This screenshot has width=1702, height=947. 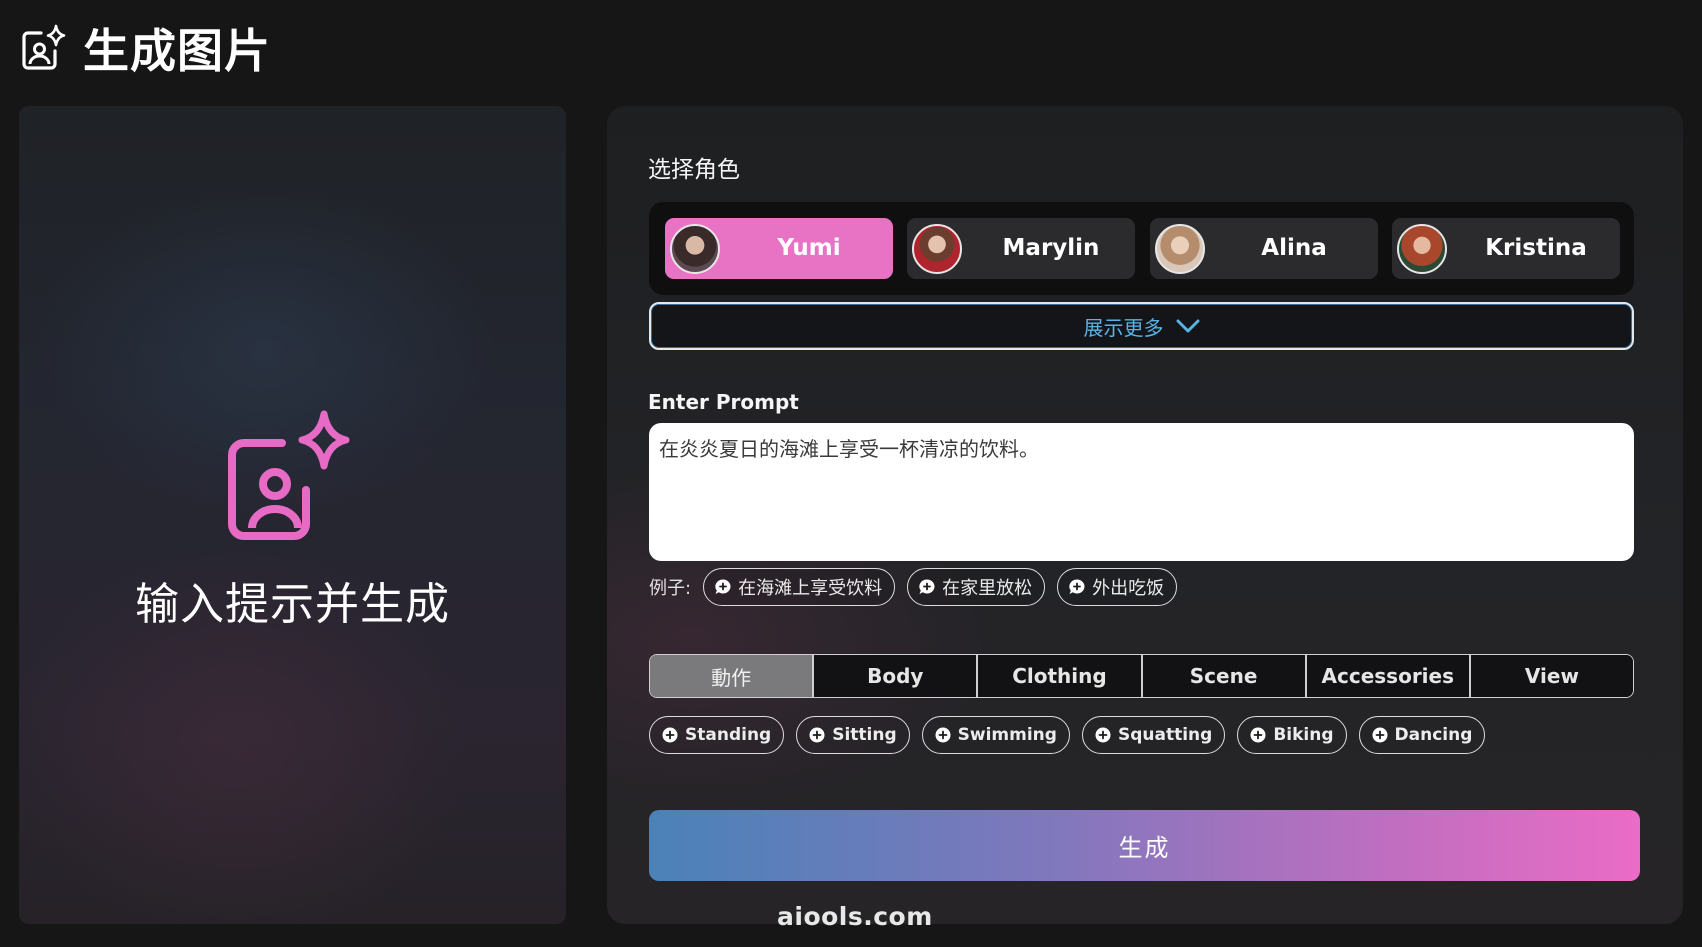 I want to click on example-chip: 在海滩上享受饮料, so click(x=799, y=587).